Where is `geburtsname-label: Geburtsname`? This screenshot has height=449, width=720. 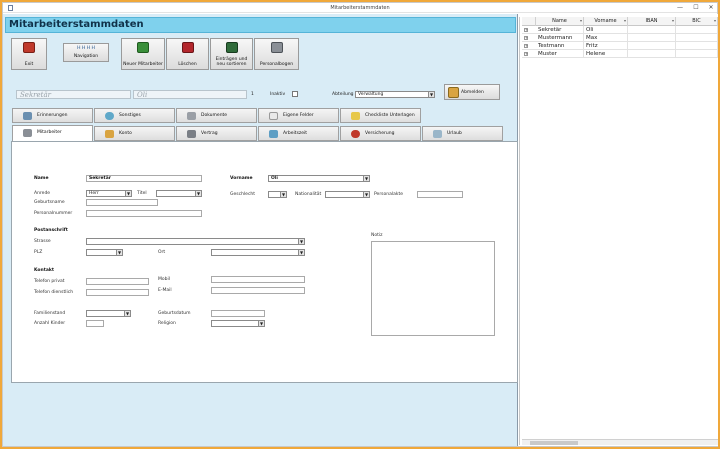 geburtsname-label: Geburtsname is located at coordinates (49, 202).